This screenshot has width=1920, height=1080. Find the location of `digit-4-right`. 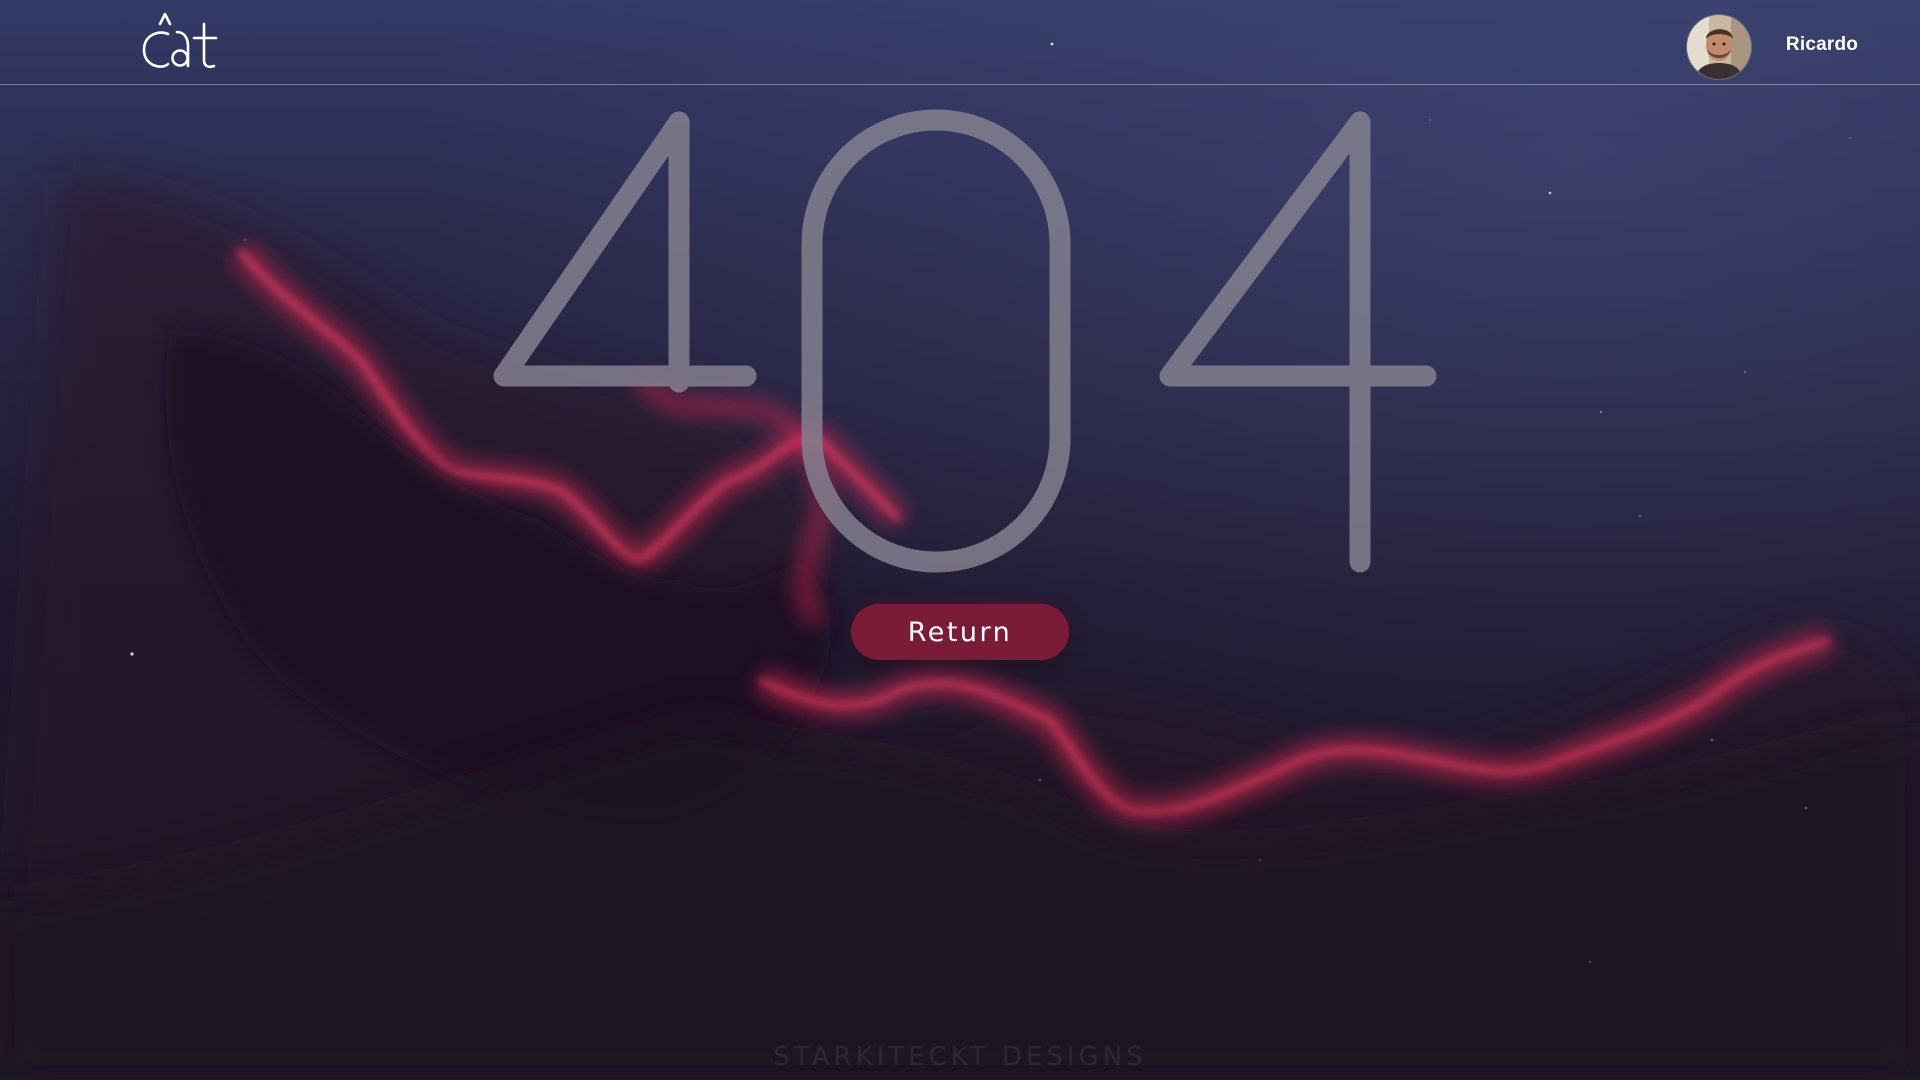

digit-4-right is located at coordinates (1298, 342).